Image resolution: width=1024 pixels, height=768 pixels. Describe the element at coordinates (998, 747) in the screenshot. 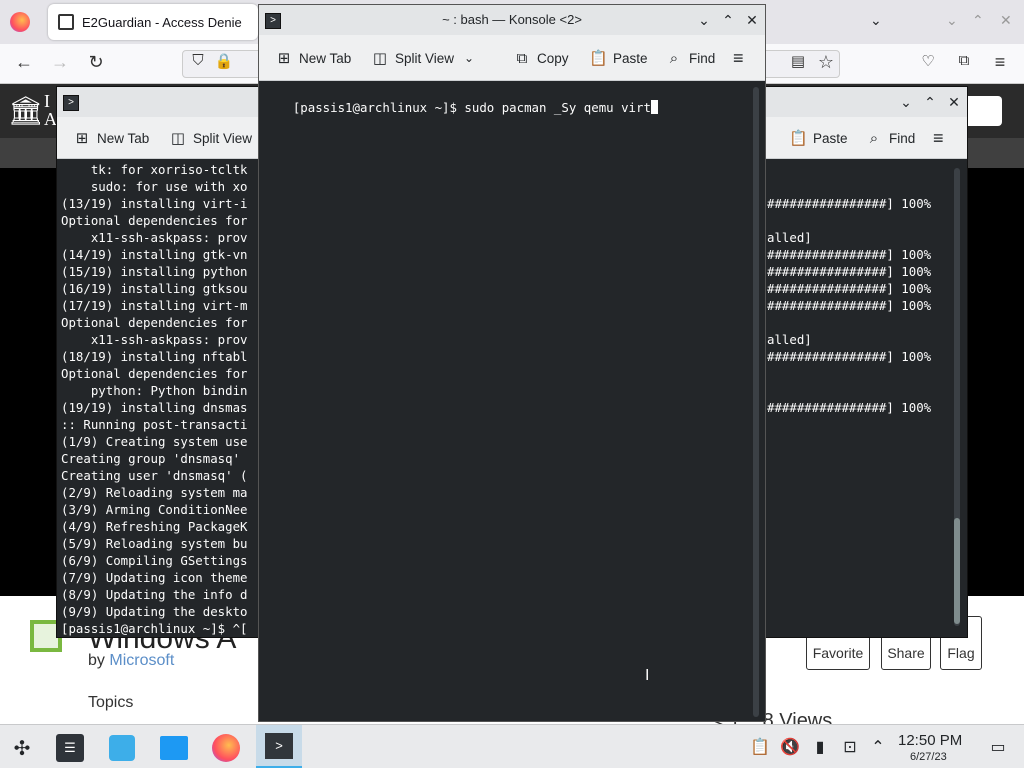

I see `show-desktop-icon: ▭` at that location.